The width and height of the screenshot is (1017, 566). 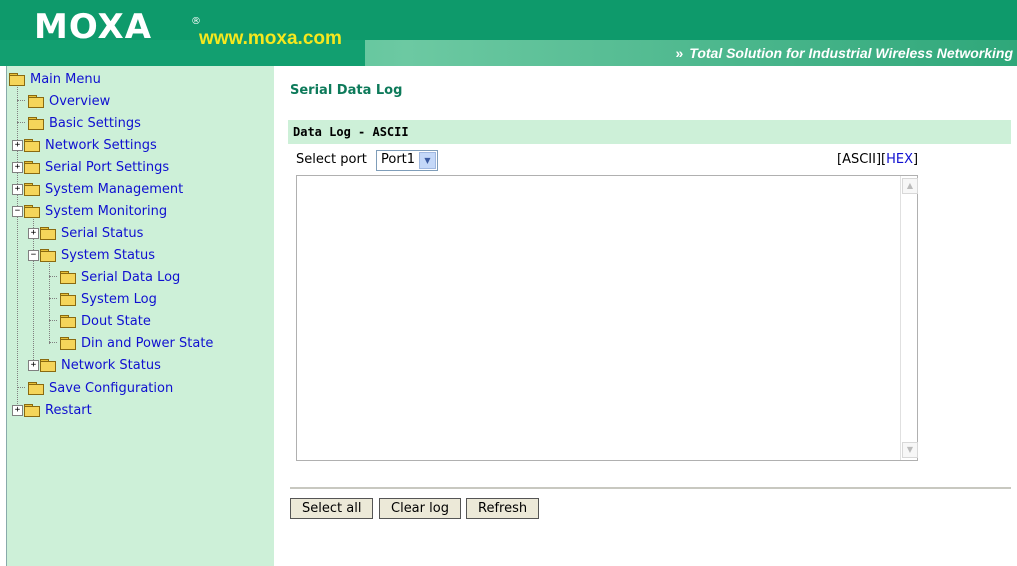 I want to click on select-all-button: Select all, so click(x=332, y=508).